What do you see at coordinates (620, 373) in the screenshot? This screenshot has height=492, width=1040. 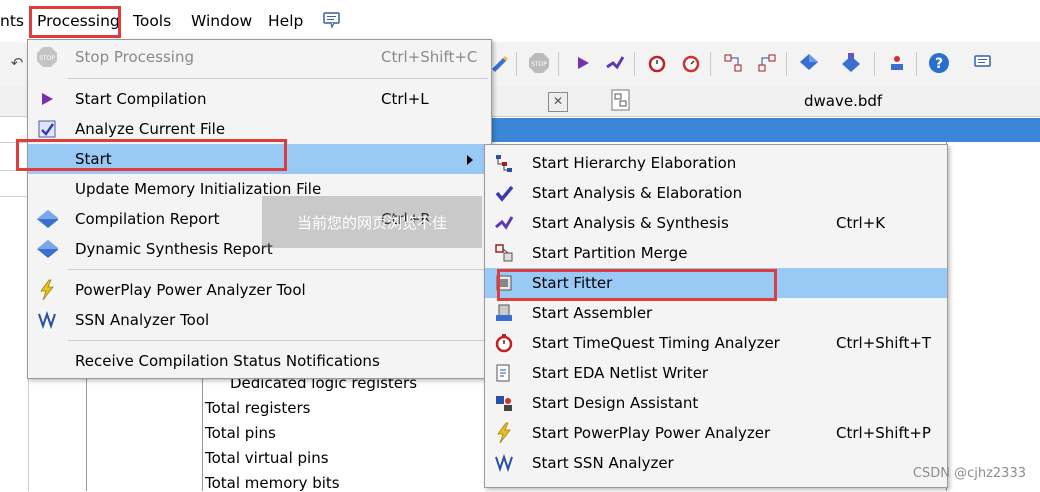 I see `menu-item-label: Start EDA Netlist Writer` at bounding box center [620, 373].